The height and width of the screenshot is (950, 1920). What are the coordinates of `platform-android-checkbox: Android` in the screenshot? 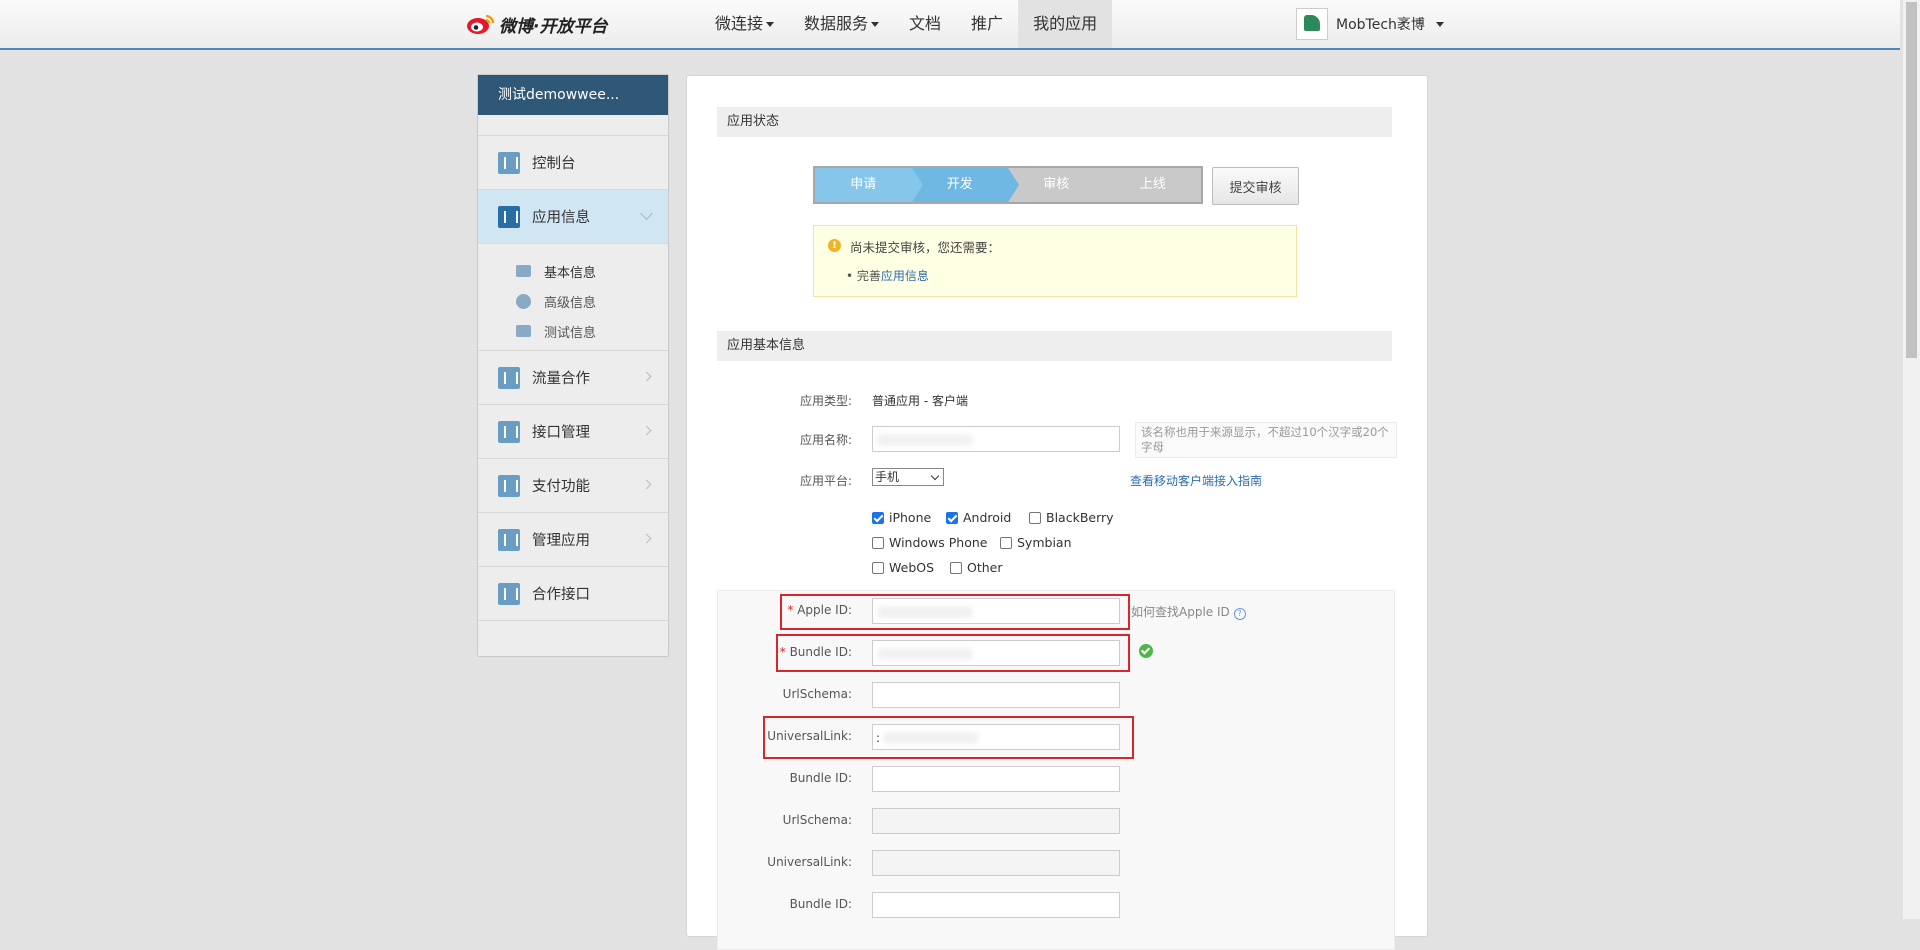 It's located at (978, 517).